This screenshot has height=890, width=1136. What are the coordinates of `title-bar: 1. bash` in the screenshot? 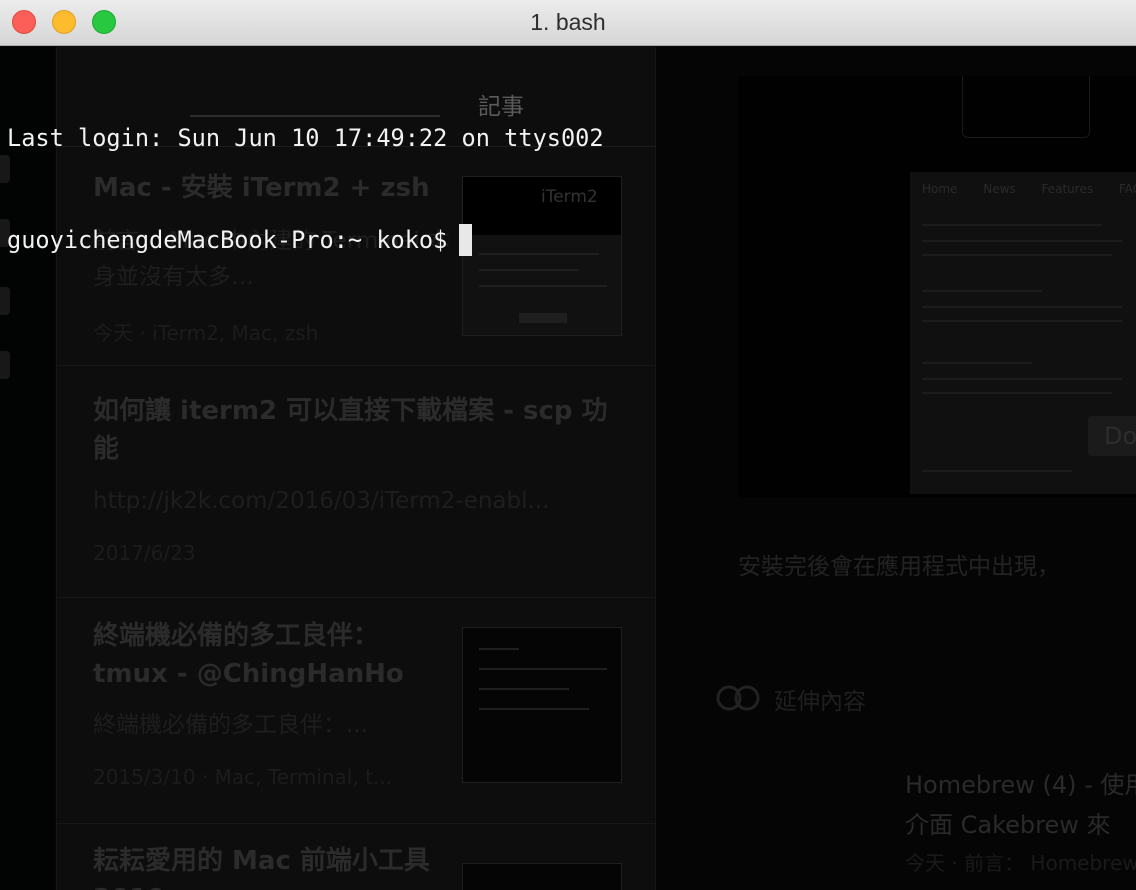 It's located at (568, 23).